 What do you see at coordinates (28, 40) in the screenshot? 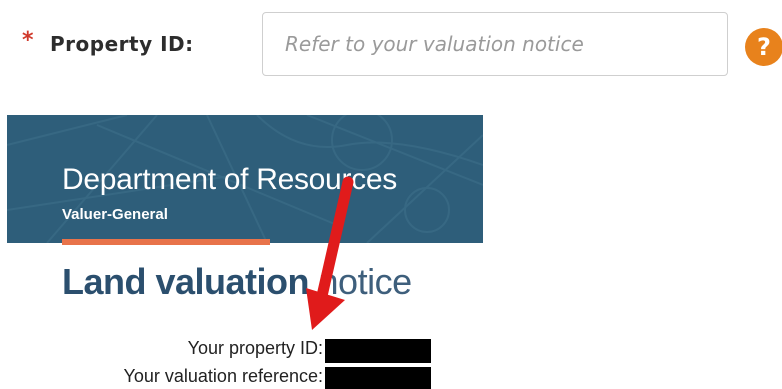
I see `required-indicator: *` at bounding box center [28, 40].